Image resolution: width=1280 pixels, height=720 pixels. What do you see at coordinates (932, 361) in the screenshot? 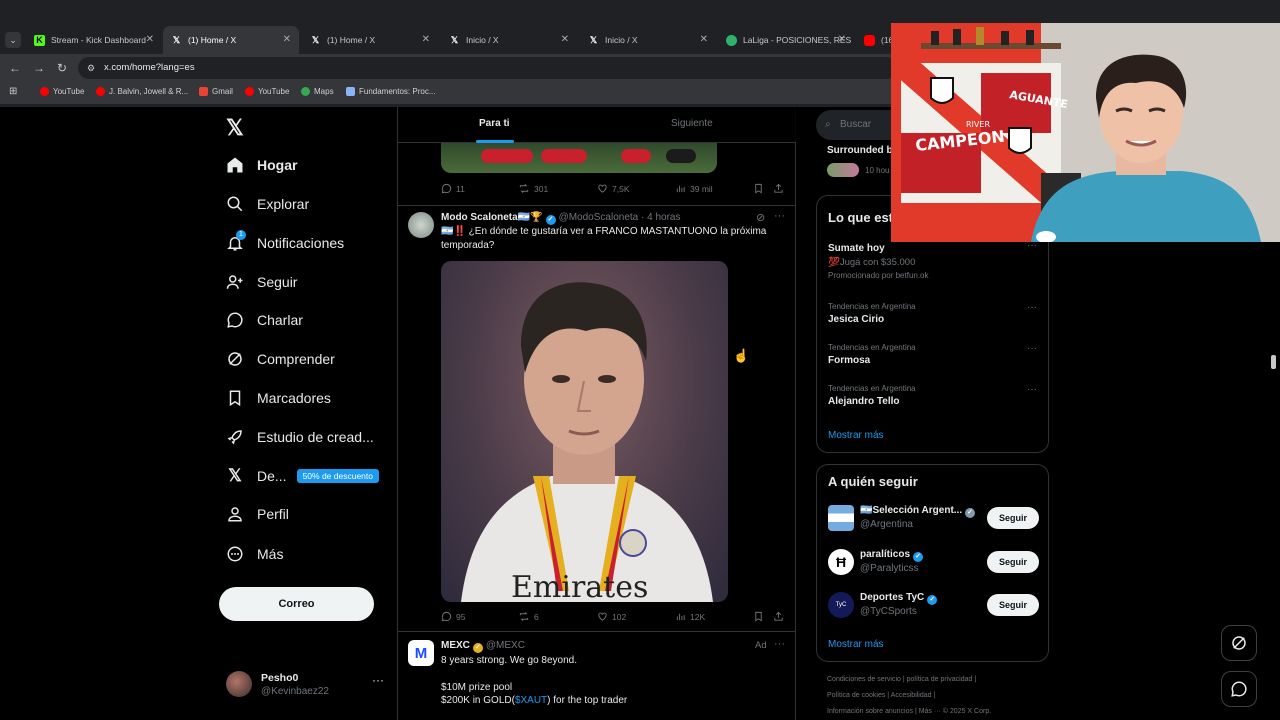
I see `trend-item: Tendencias en Argentina Formosa ···` at bounding box center [932, 361].